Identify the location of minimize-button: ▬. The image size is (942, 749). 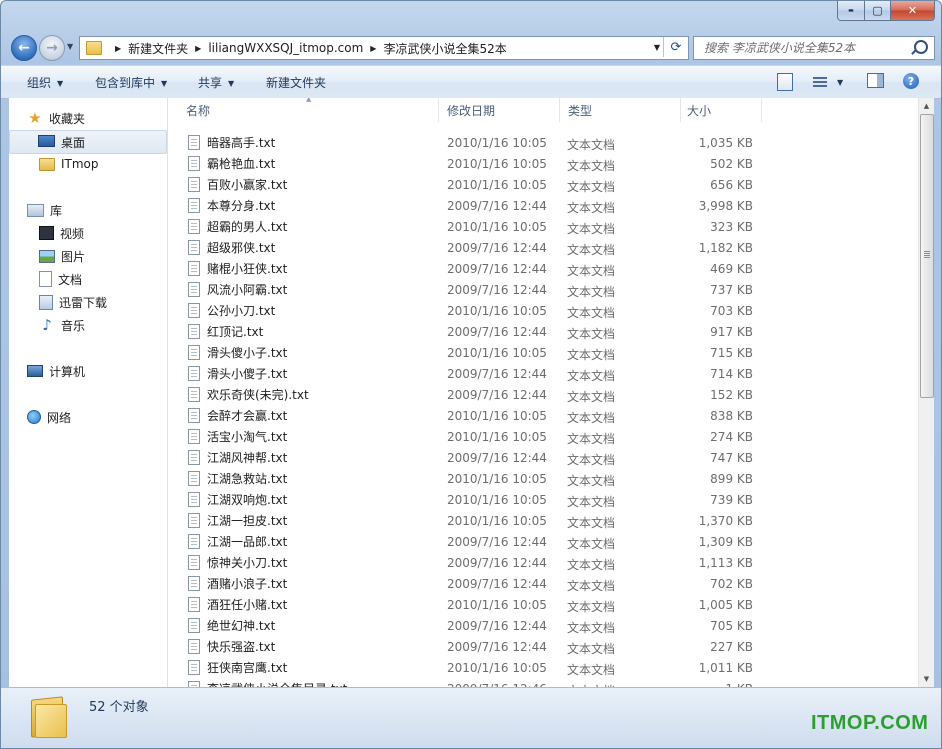
(851, 11).